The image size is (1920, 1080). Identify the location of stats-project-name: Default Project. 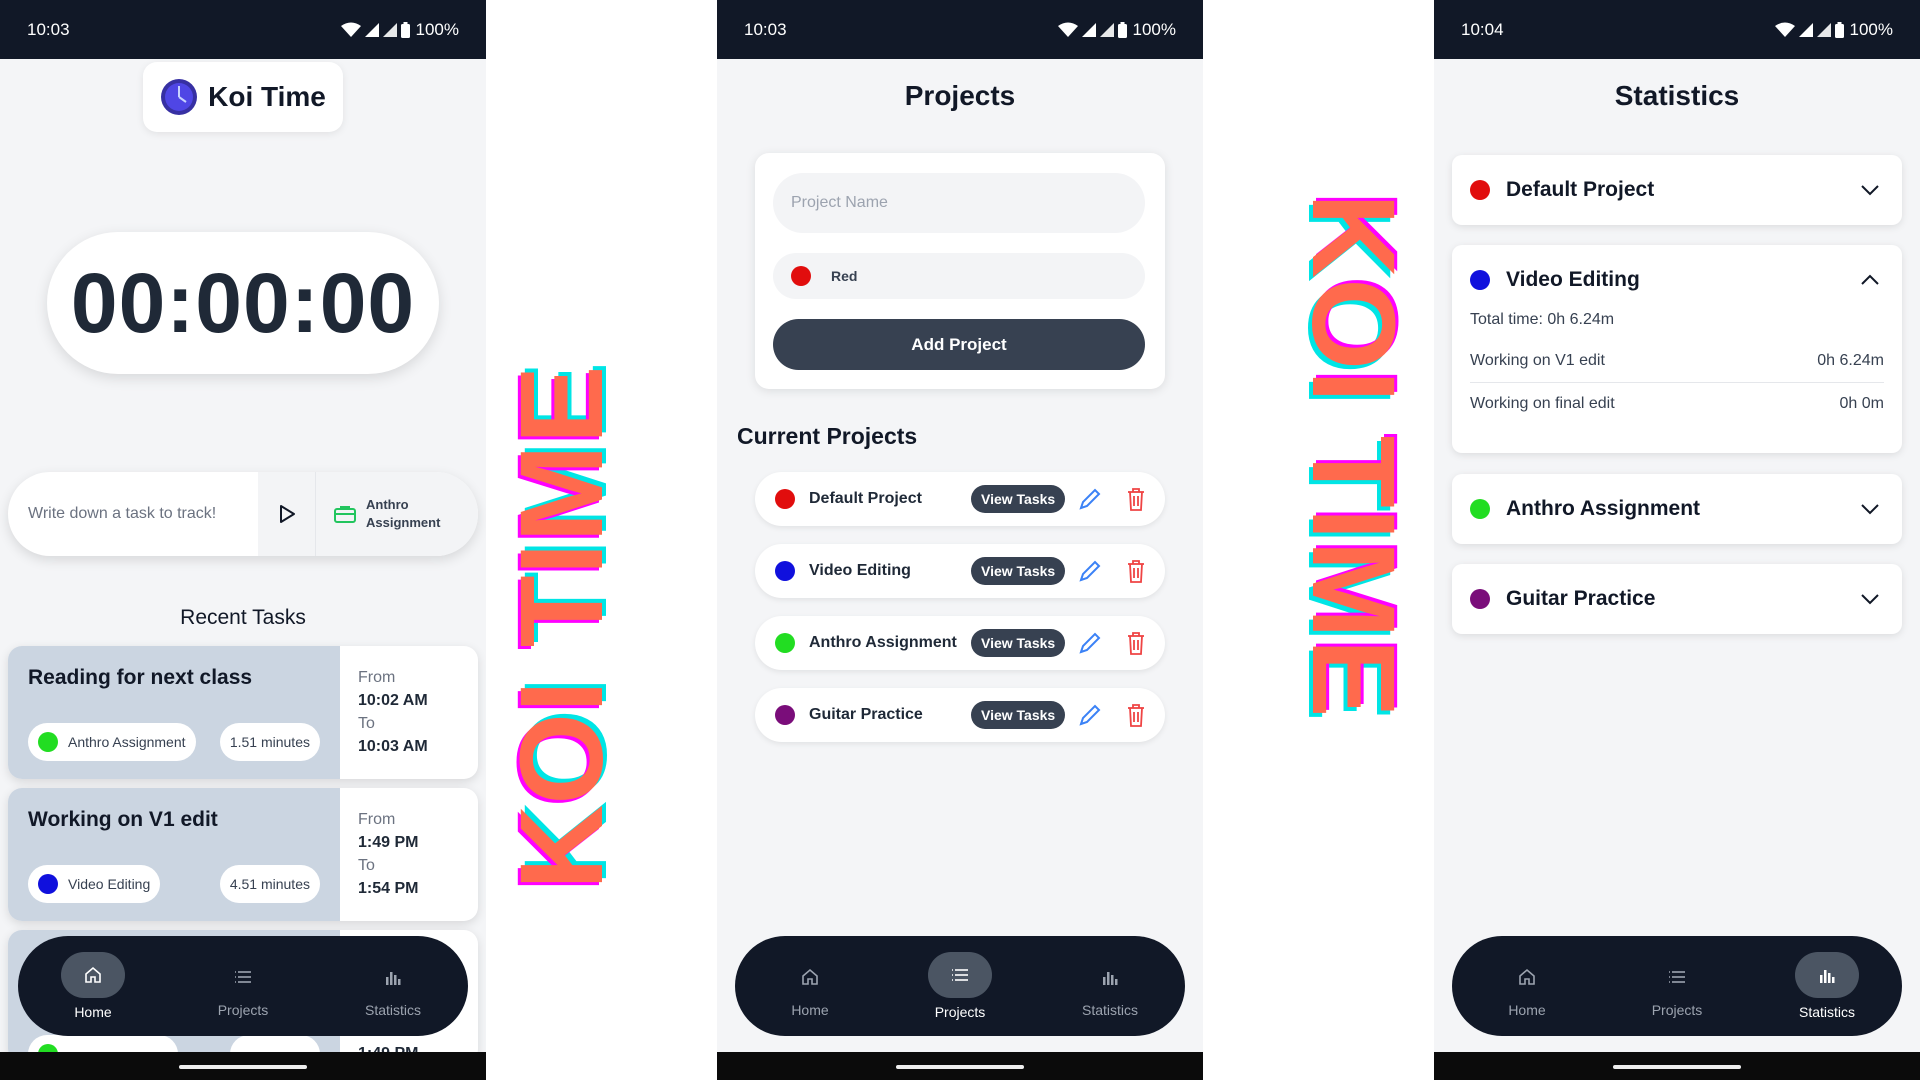
(1580, 189).